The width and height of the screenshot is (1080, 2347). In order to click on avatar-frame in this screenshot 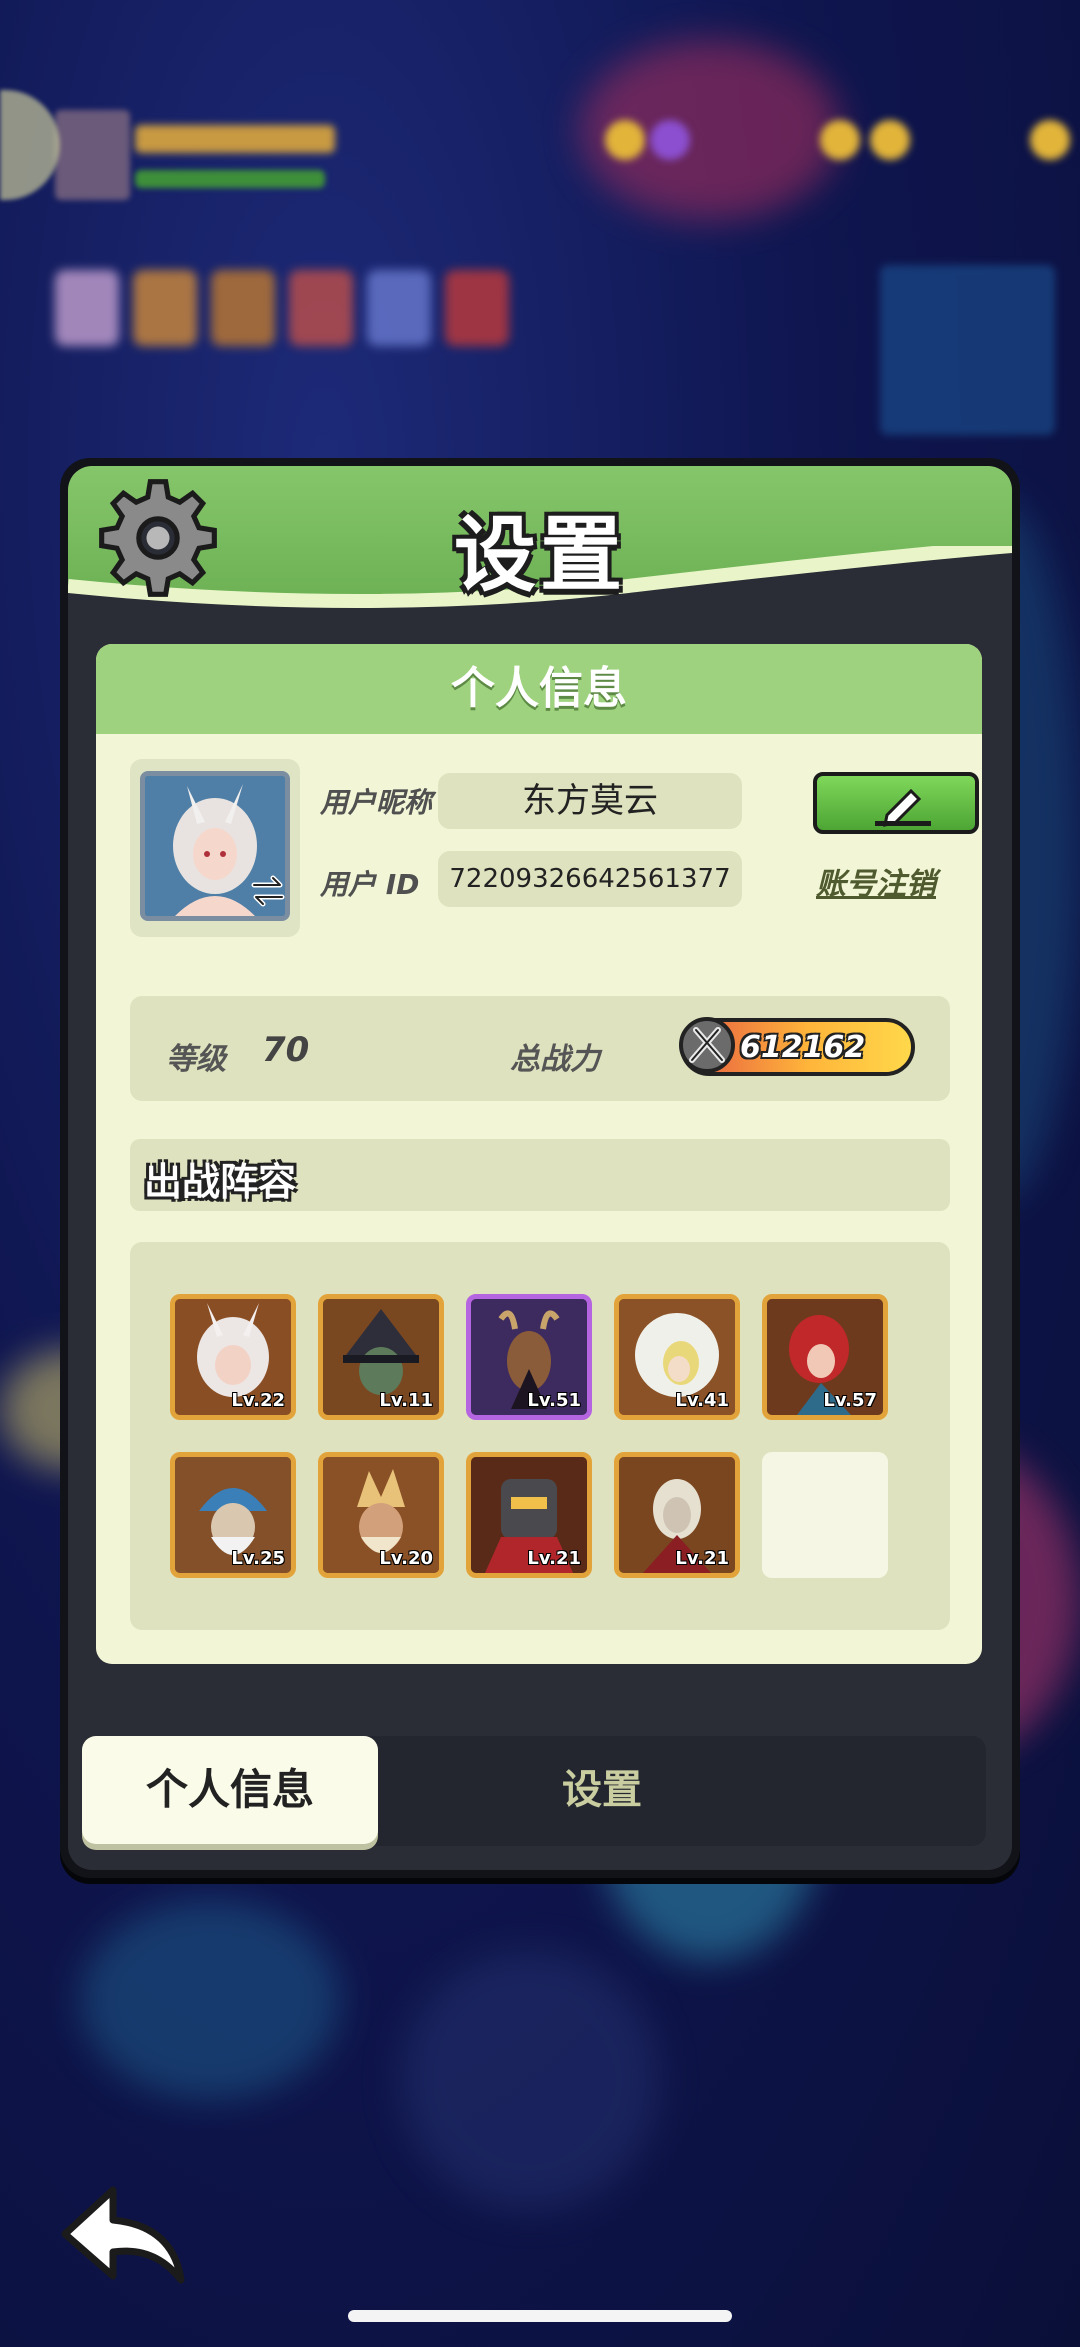, I will do `click(215, 848)`.